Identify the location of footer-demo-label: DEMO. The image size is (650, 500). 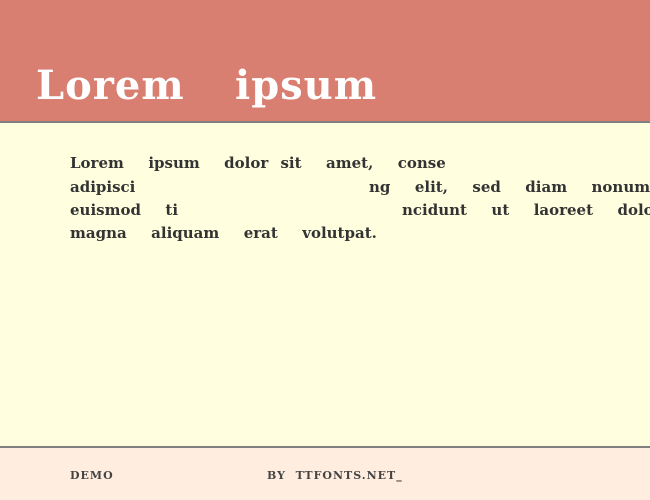
(92, 475).